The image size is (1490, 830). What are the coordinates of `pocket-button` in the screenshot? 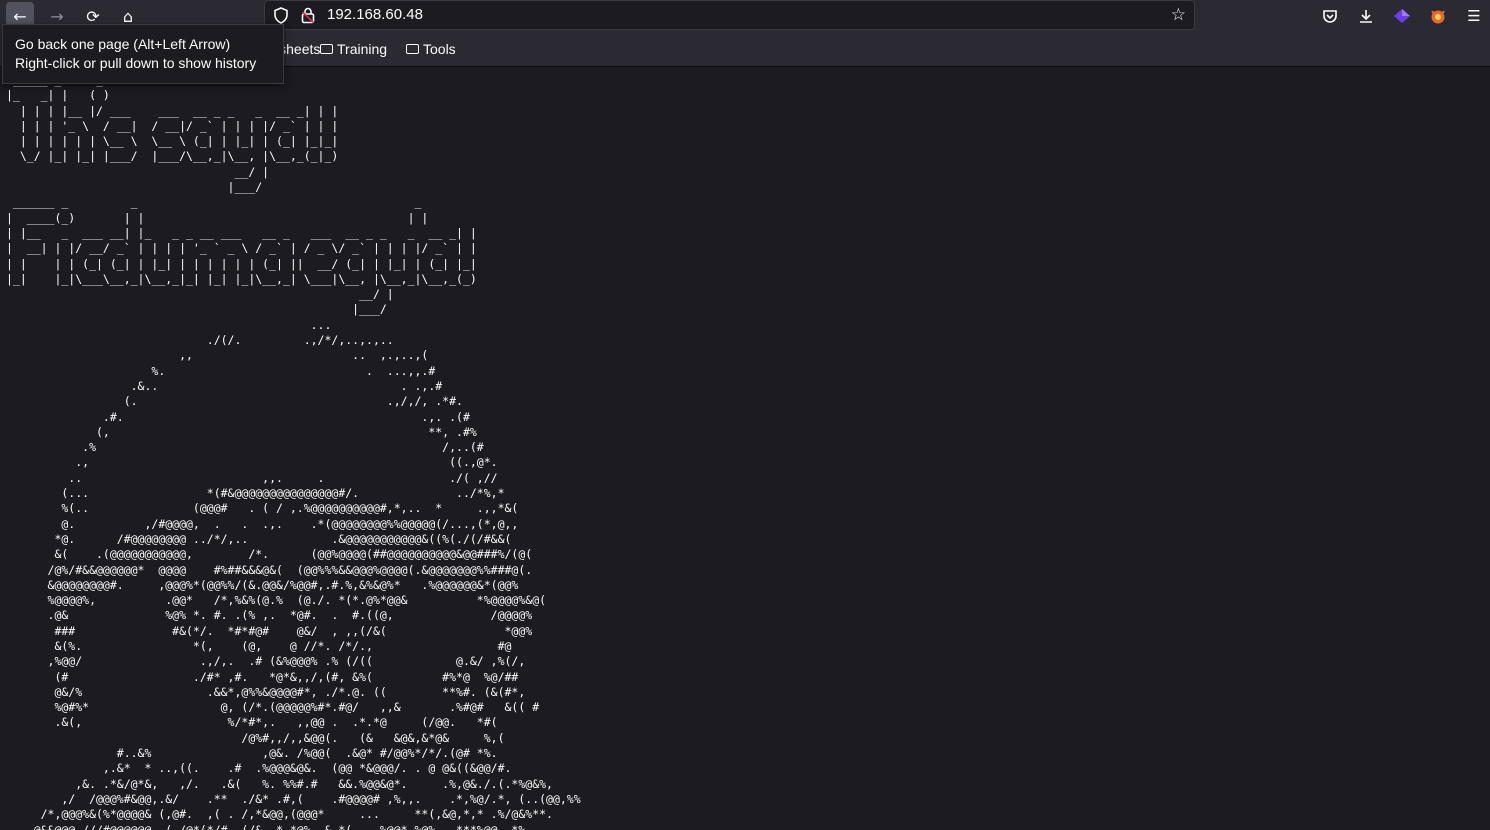 It's located at (1330, 16).